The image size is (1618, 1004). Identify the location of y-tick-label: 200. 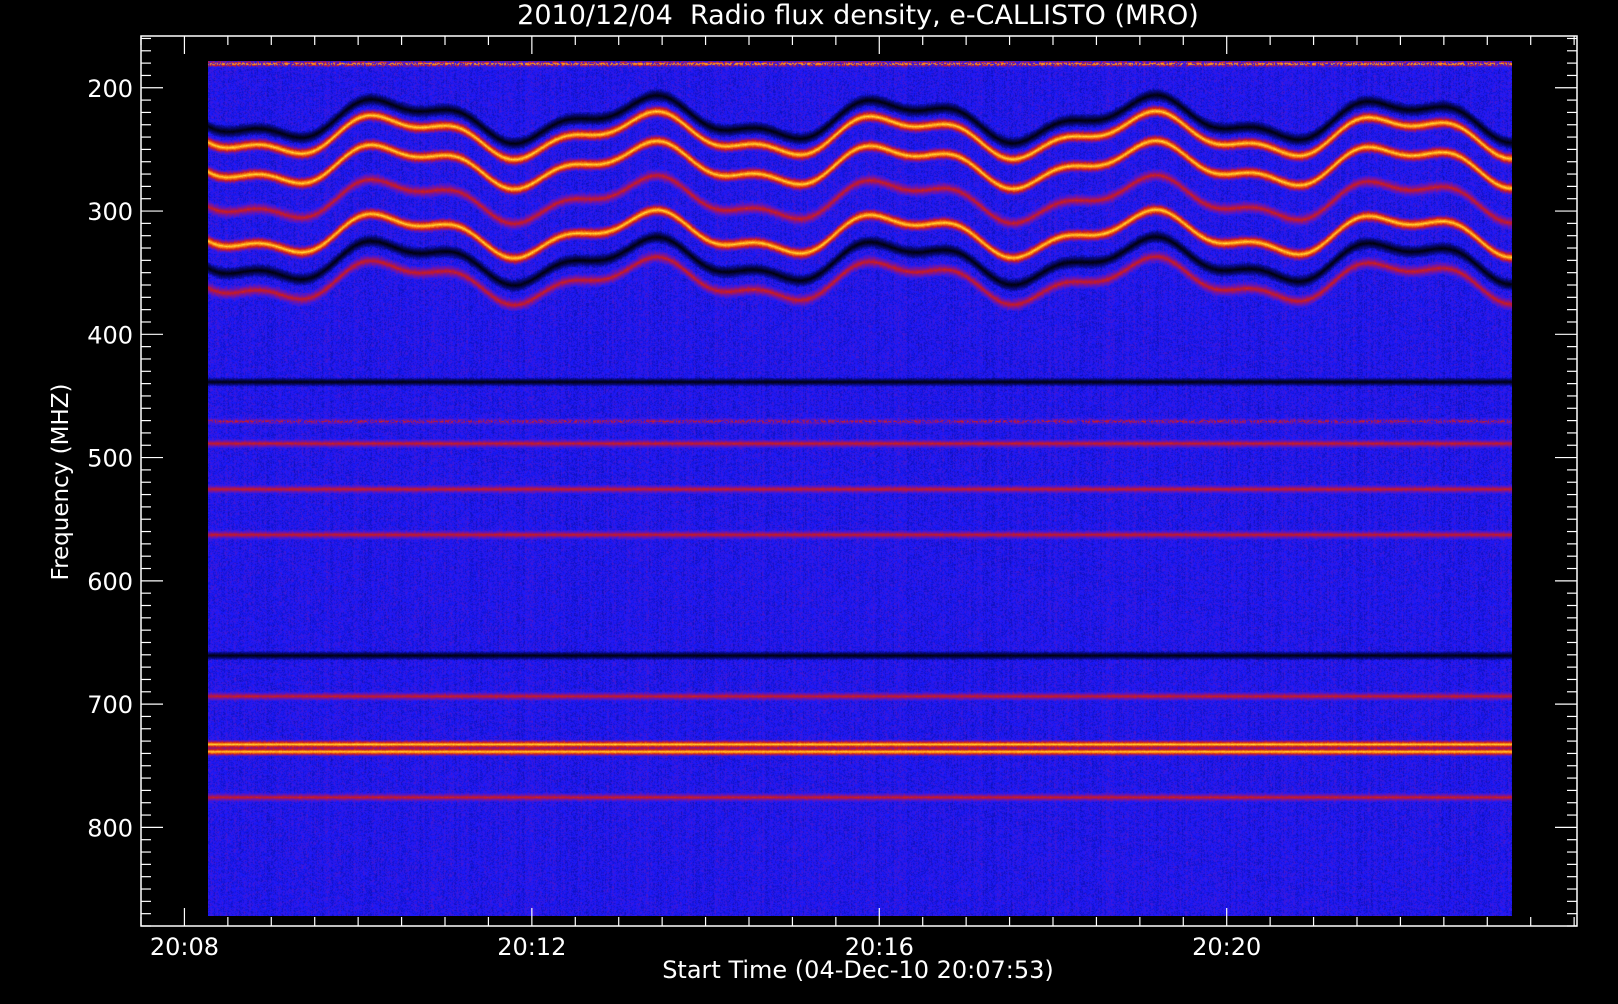
(110, 89).